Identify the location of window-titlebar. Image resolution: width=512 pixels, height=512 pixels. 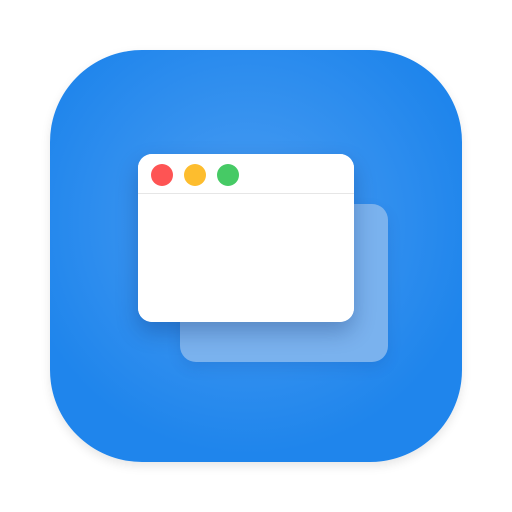
(246, 174).